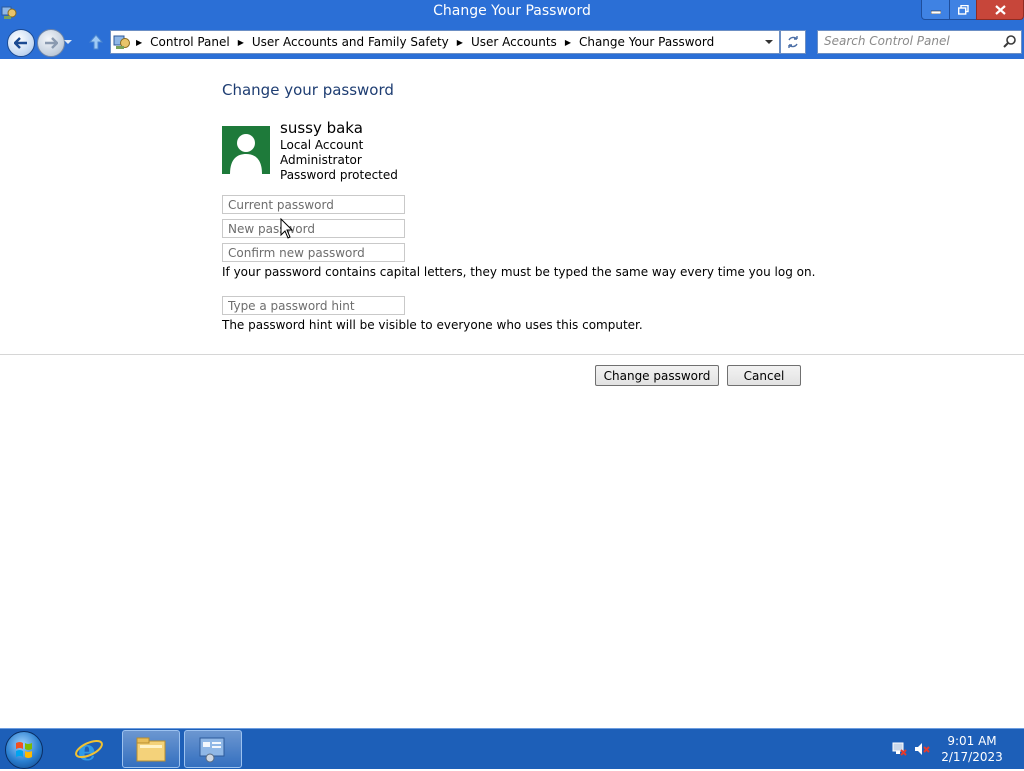 This screenshot has width=1024, height=771. What do you see at coordinates (313, 252) in the screenshot?
I see `confirm-password-field` at bounding box center [313, 252].